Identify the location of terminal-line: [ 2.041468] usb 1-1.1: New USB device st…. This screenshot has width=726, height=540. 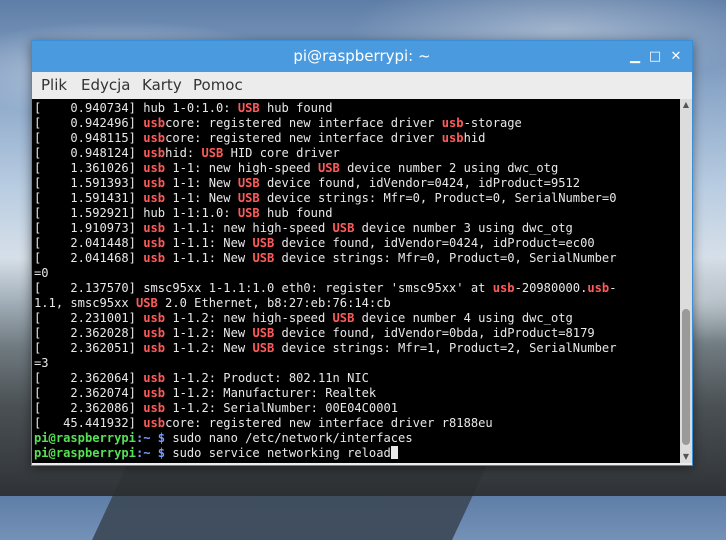
(357, 258).